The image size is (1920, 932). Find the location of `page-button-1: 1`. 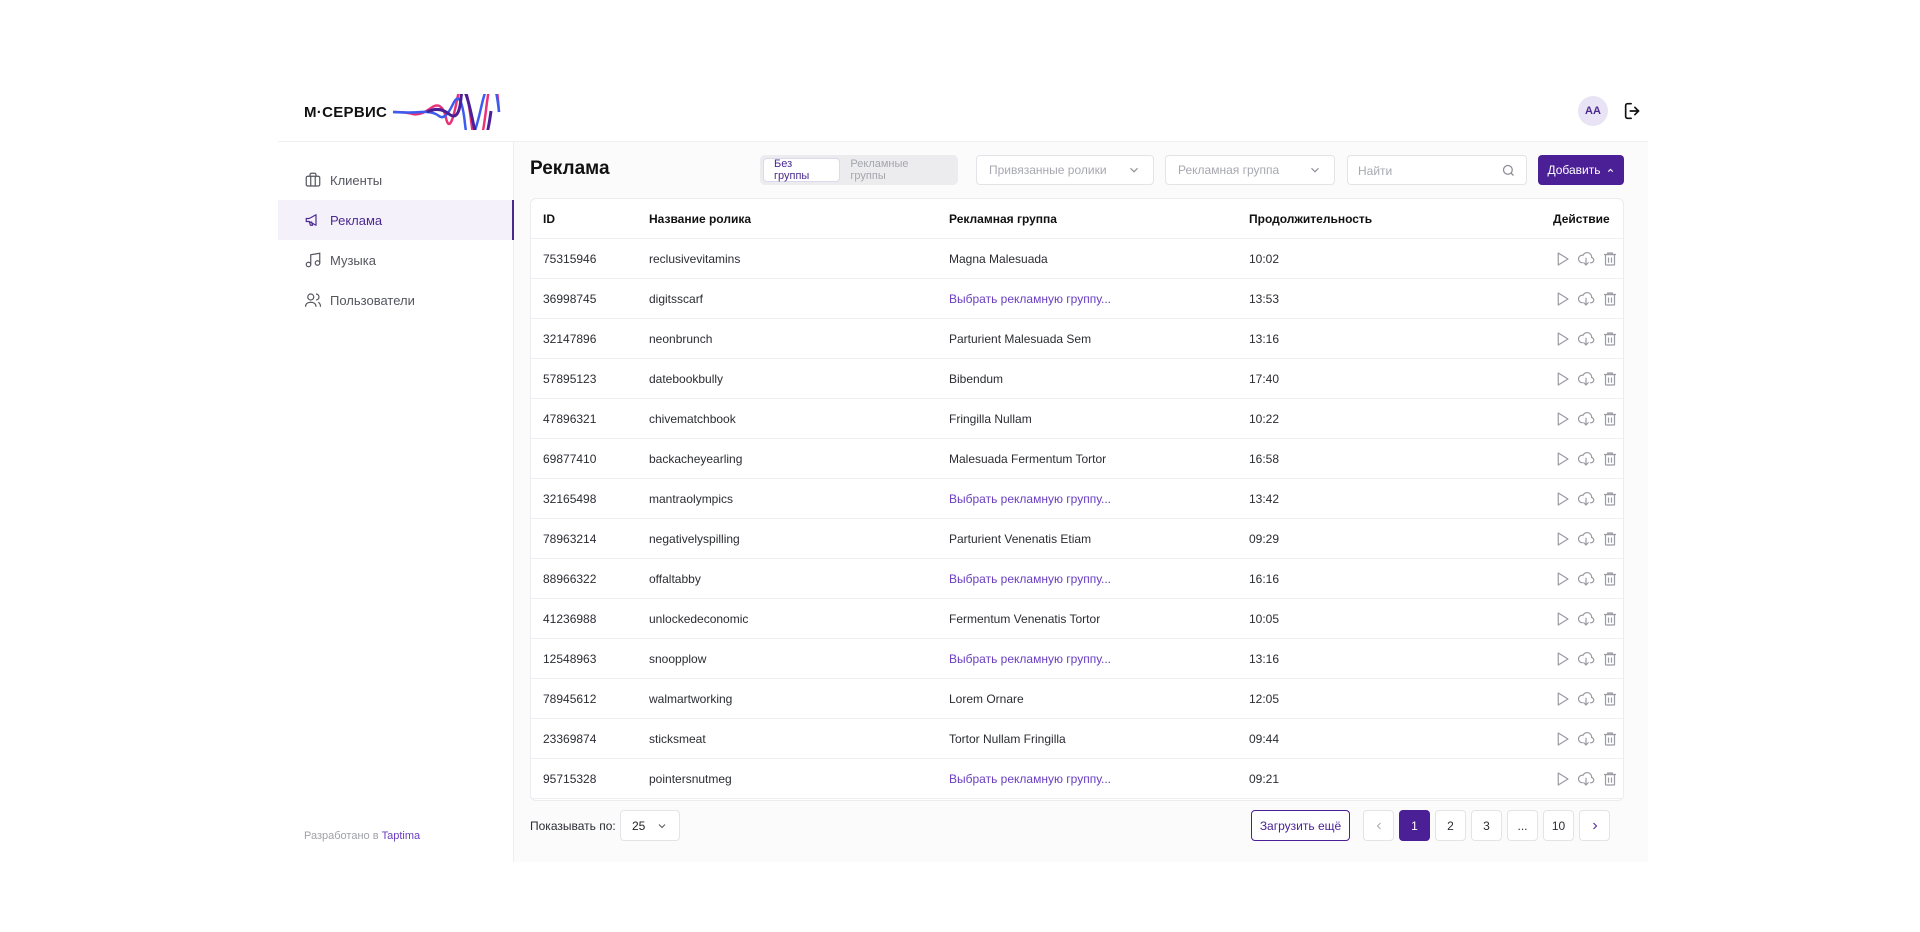

page-button-1: 1 is located at coordinates (1414, 825).